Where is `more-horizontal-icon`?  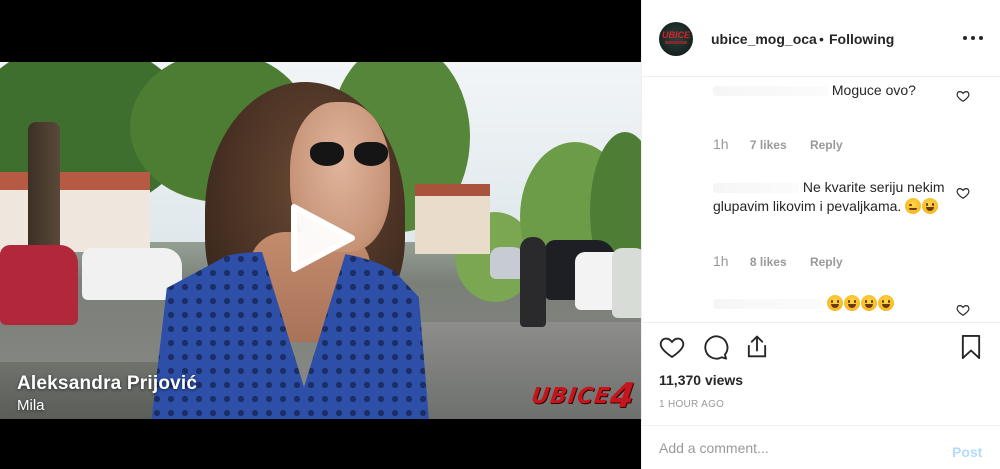 more-horizontal-icon is located at coordinates (973, 38).